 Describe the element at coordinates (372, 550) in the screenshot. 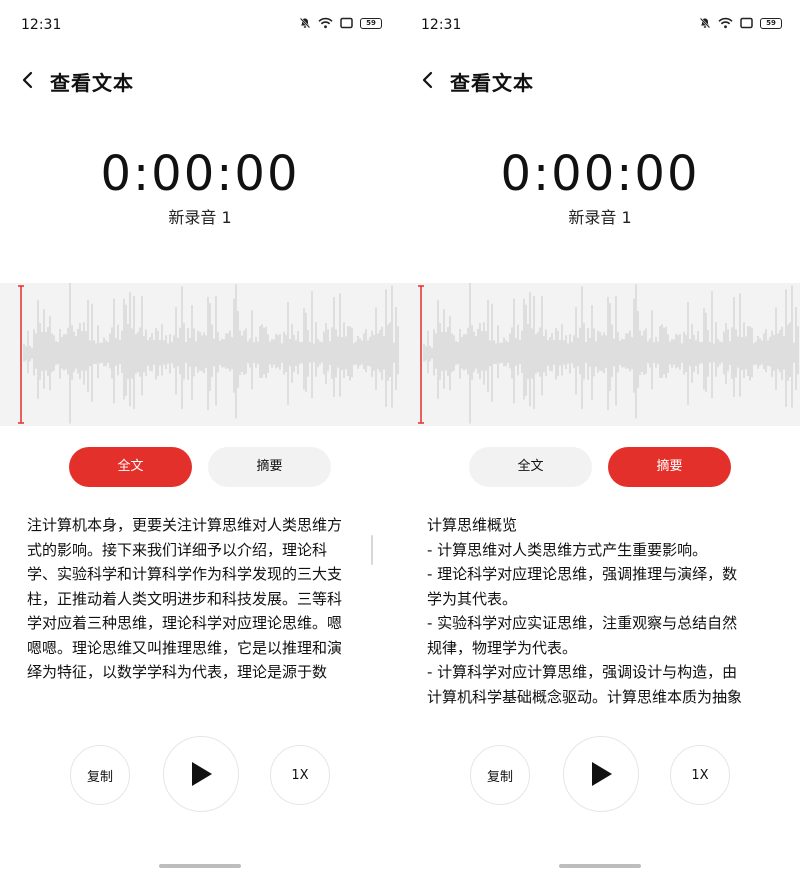

I see `text-scrollbar` at that location.